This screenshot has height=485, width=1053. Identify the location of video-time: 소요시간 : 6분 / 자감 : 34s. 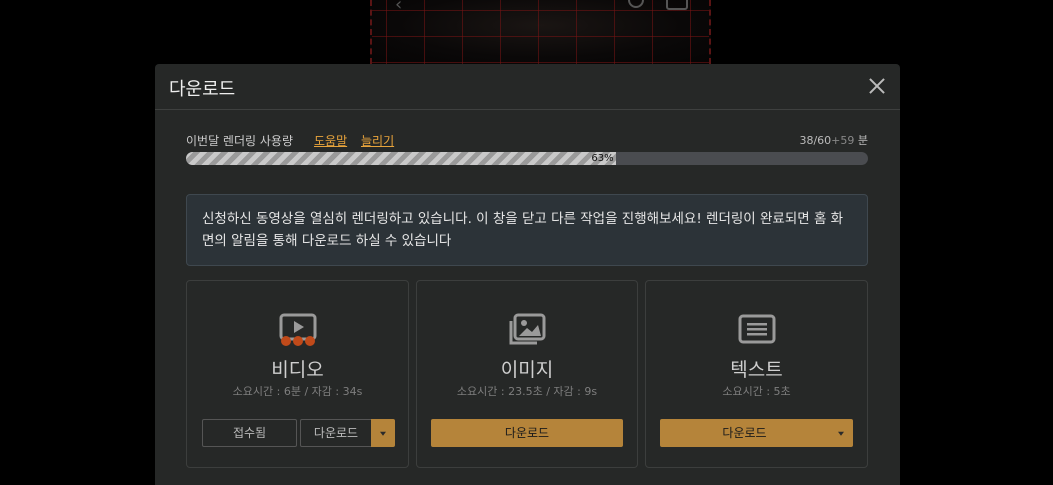
(297, 391).